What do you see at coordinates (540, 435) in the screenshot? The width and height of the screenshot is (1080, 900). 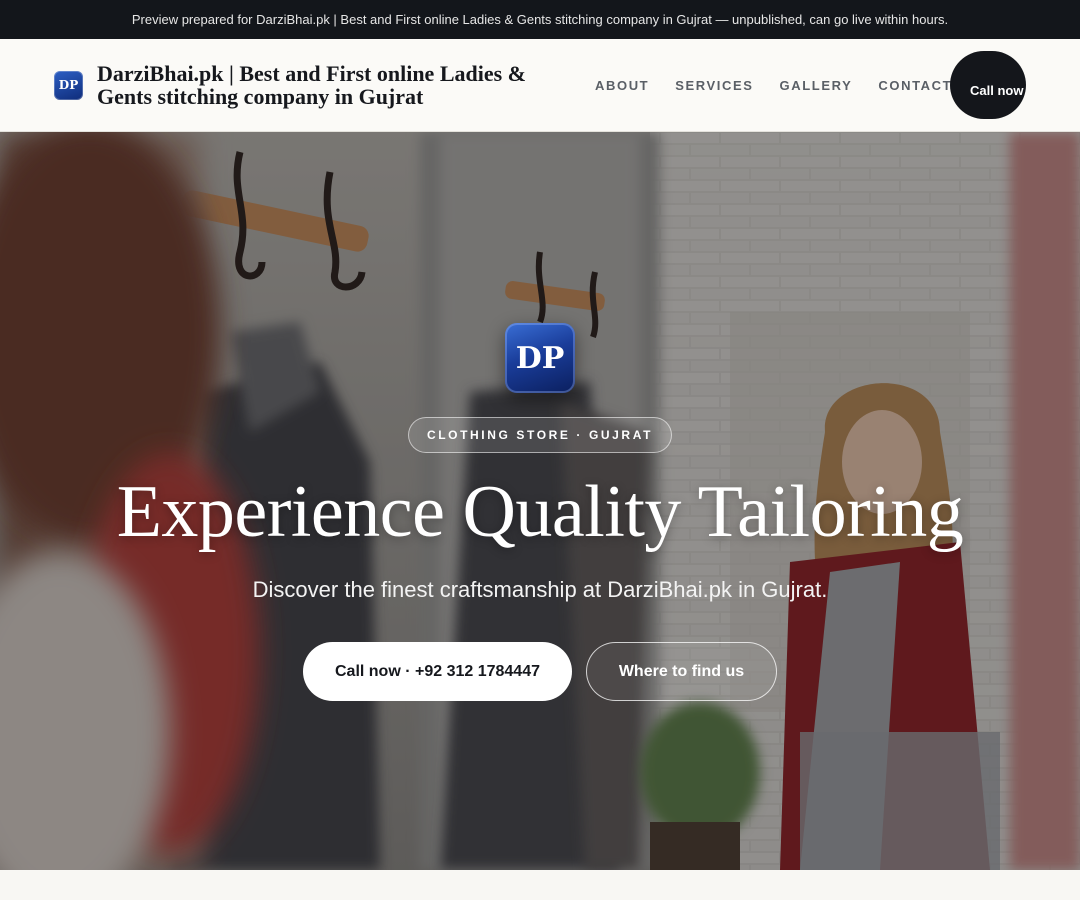 I see `category-badge: CLOTHING STORE · GUJRAT` at bounding box center [540, 435].